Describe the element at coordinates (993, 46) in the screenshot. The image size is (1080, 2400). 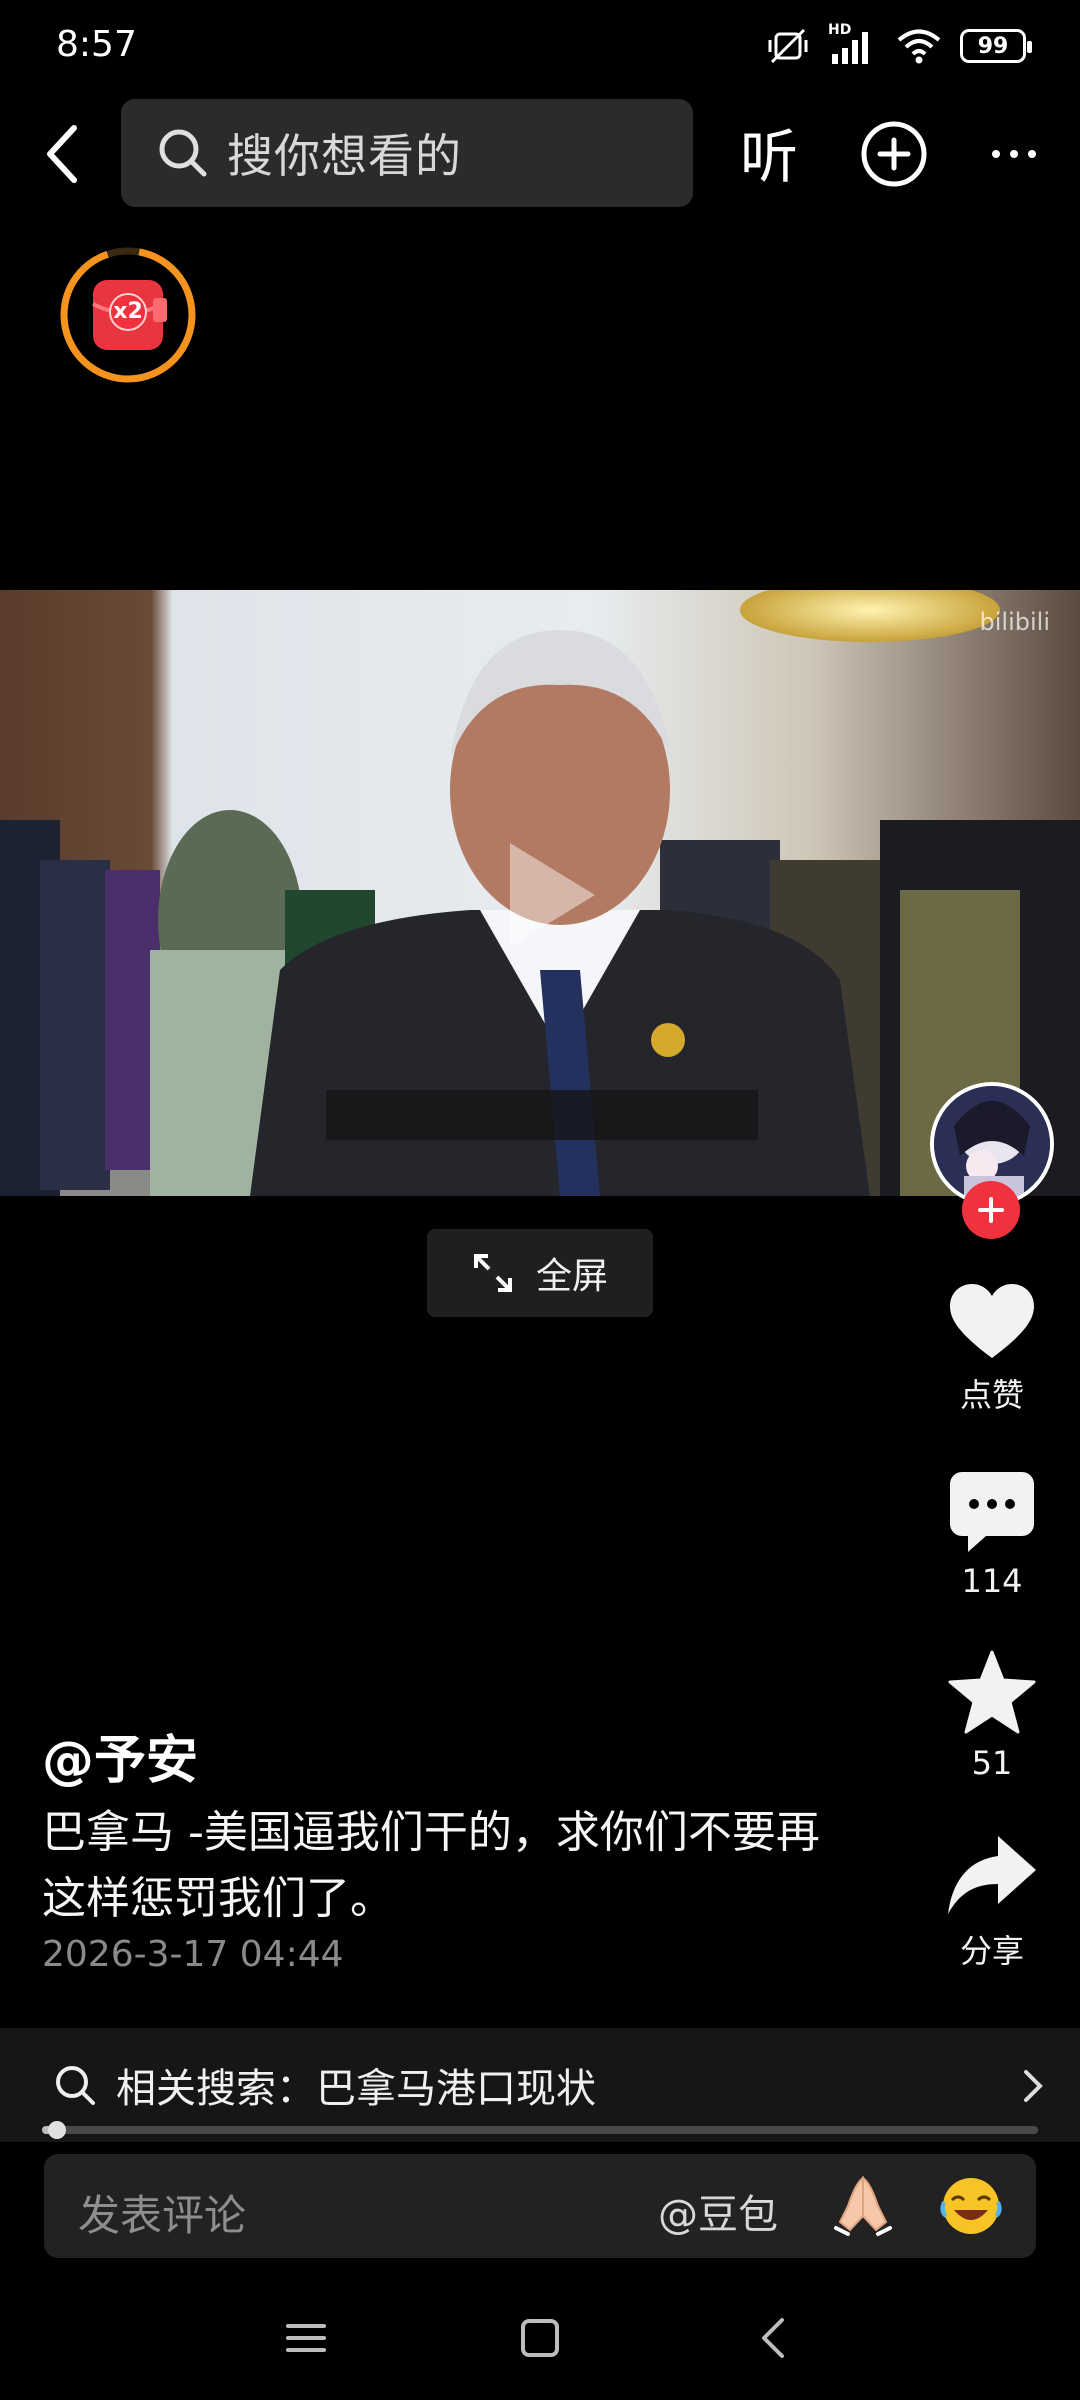
I see `battery-level: 99` at that location.